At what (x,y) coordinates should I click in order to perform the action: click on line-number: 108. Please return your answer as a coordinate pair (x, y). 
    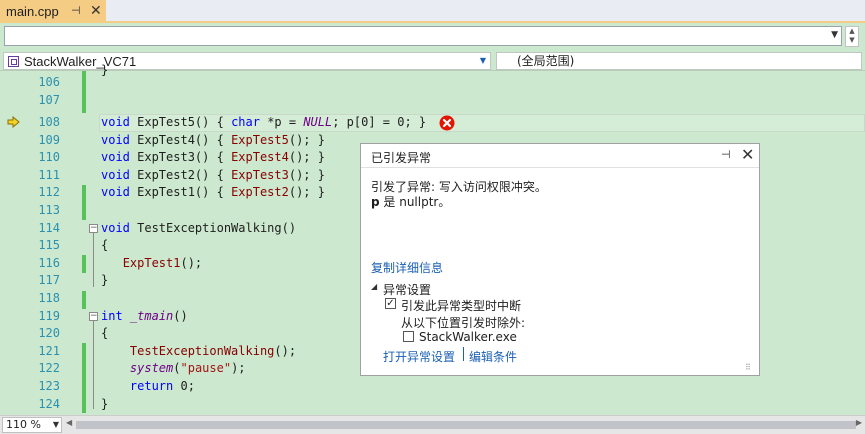
    Looking at the image, I should click on (49, 122).